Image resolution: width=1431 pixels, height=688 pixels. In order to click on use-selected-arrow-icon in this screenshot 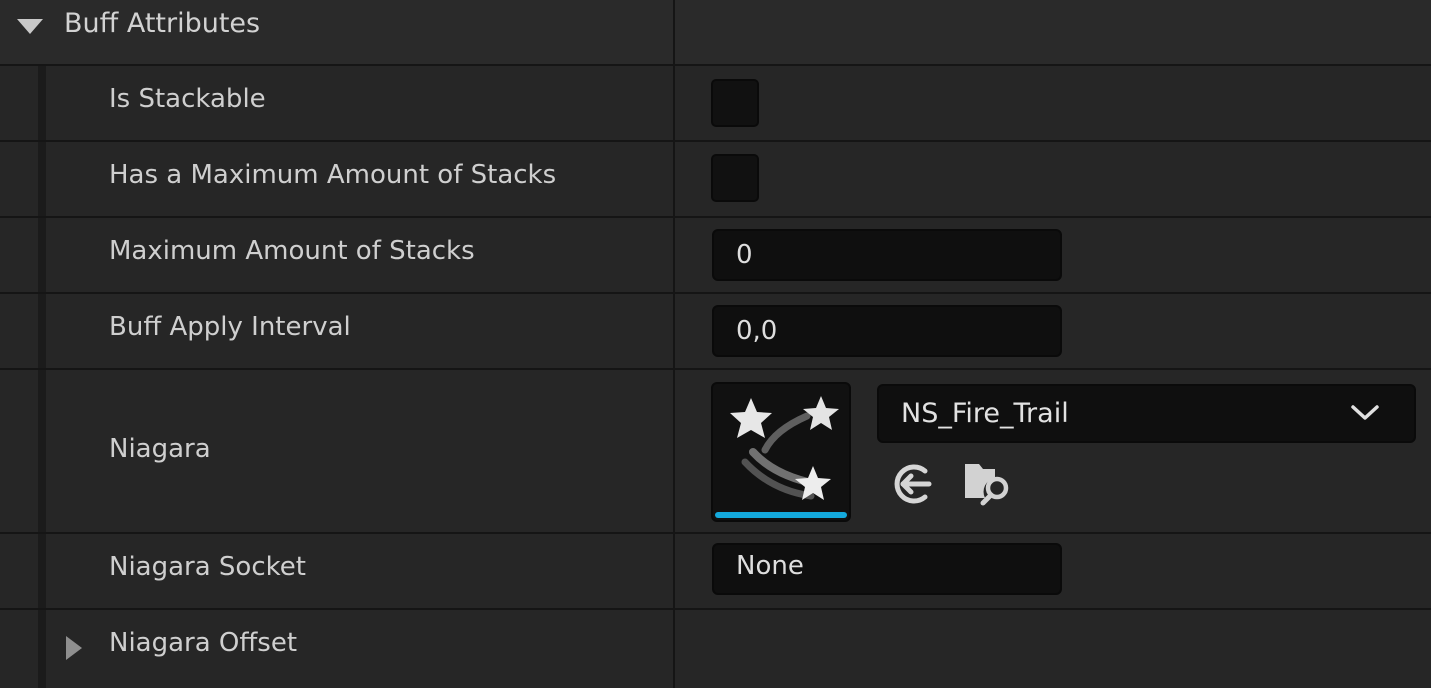, I will do `click(913, 484)`.